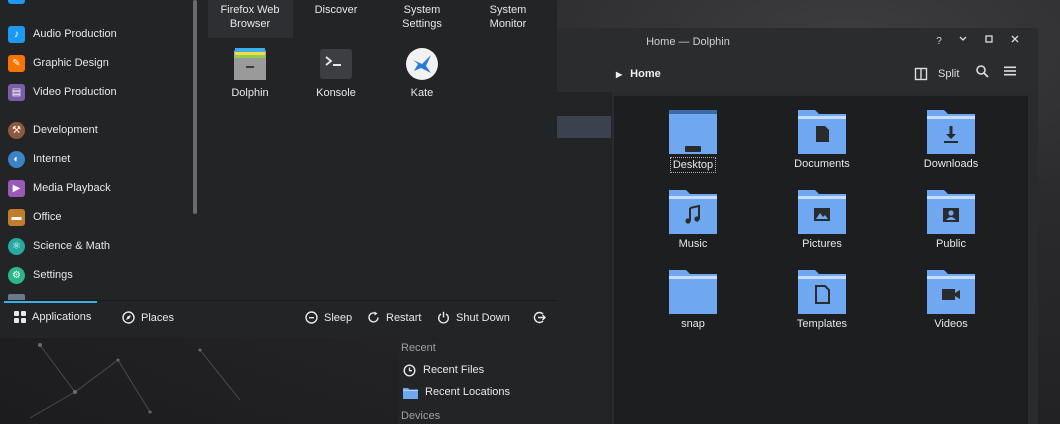 Image resolution: width=1060 pixels, height=424 pixels. I want to click on active-tab-indicator, so click(50, 302).